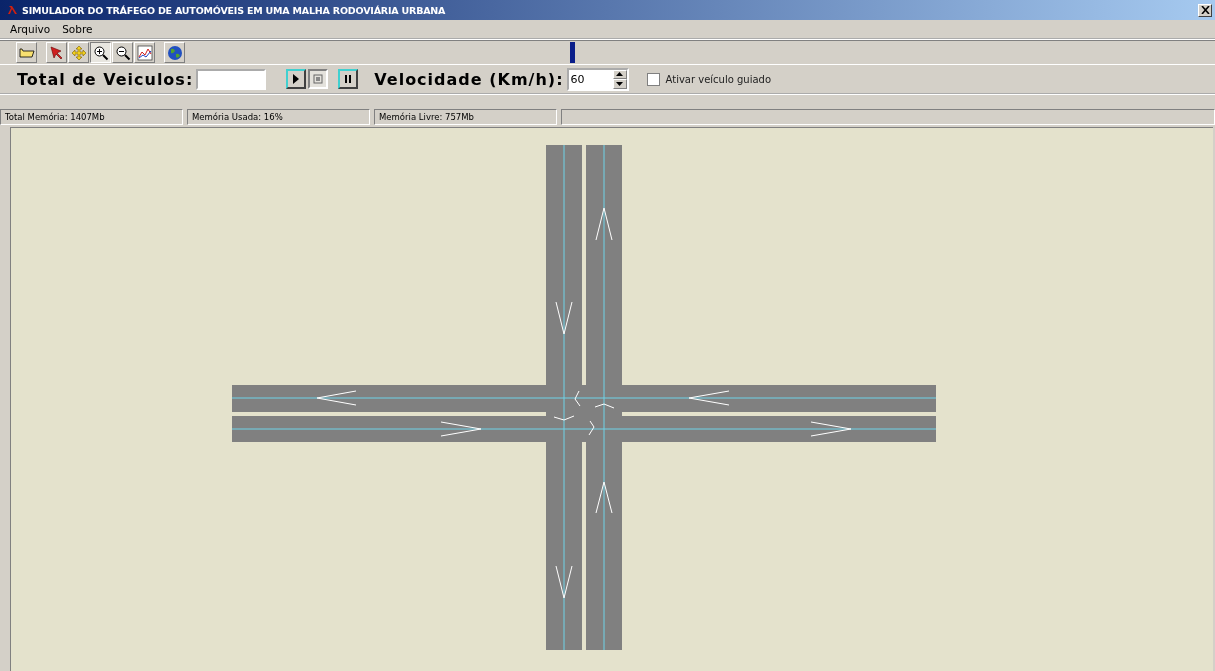 Image resolution: width=1215 pixels, height=671 pixels. Describe the element at coordinates (13, 10) in the screenshot. I see `app-icon` at that location.